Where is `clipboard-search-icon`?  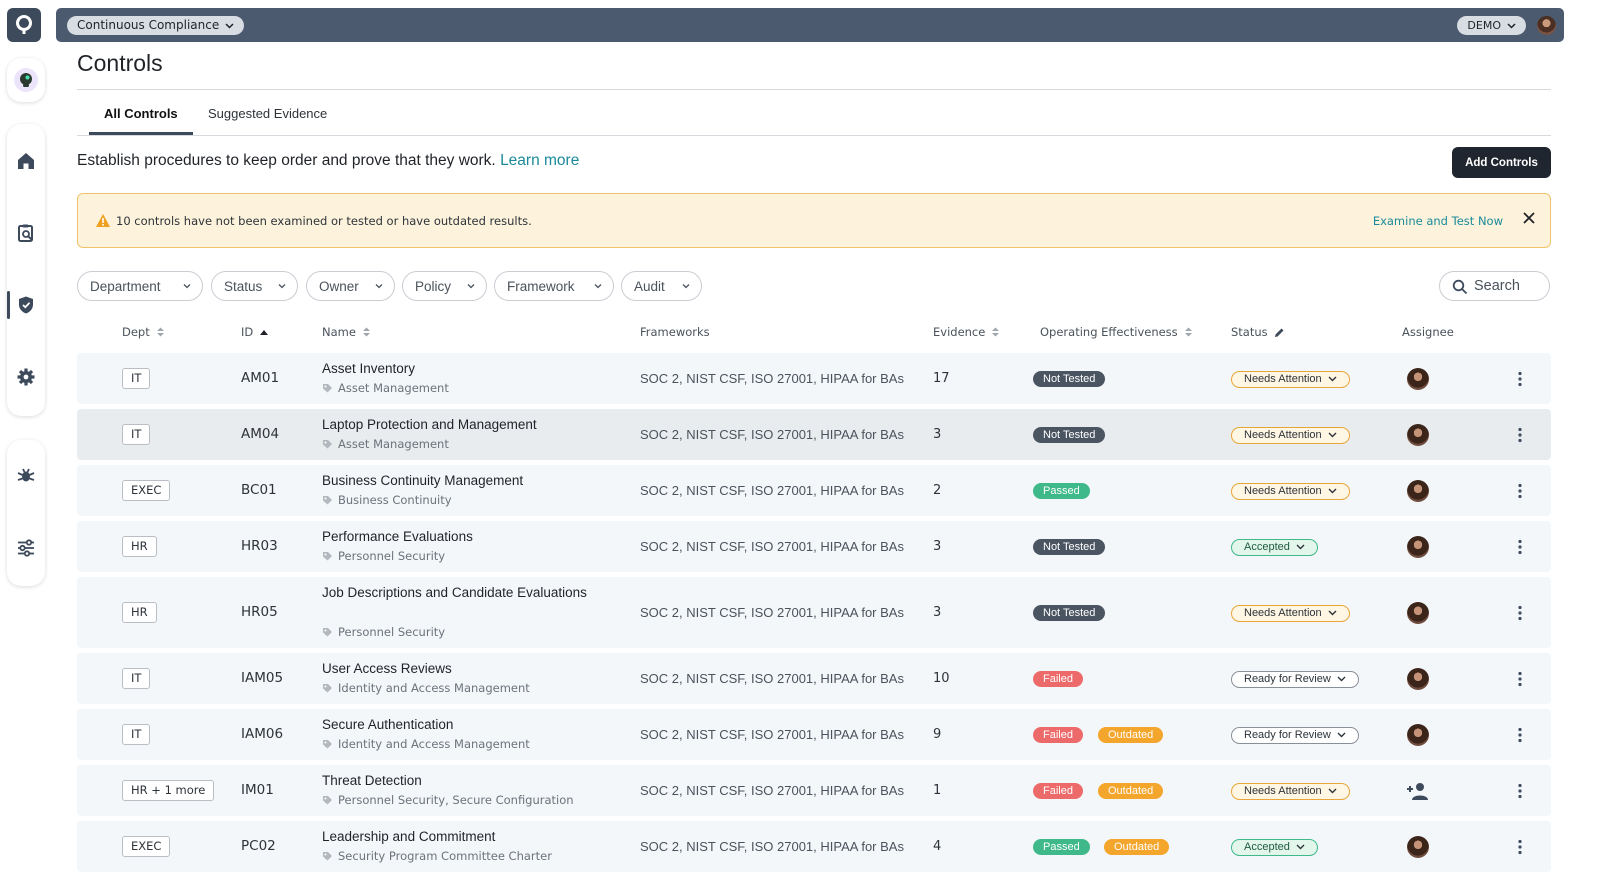
clipboard-search-icon is located at coordinates (25, 233).